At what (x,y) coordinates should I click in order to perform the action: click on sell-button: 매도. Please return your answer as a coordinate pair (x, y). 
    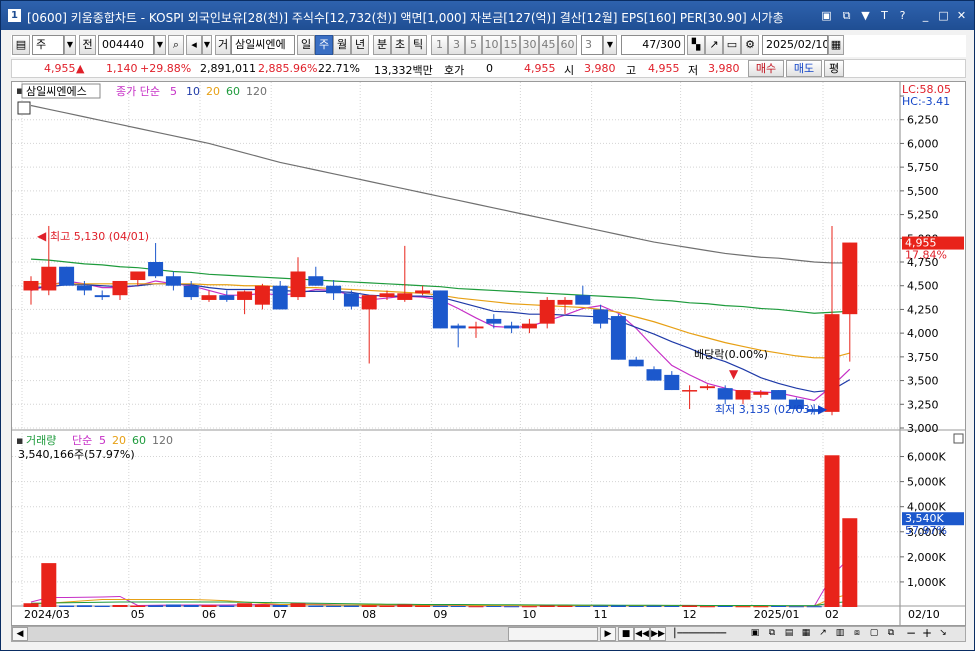
    Looking at the image, I should click on (804, 68).